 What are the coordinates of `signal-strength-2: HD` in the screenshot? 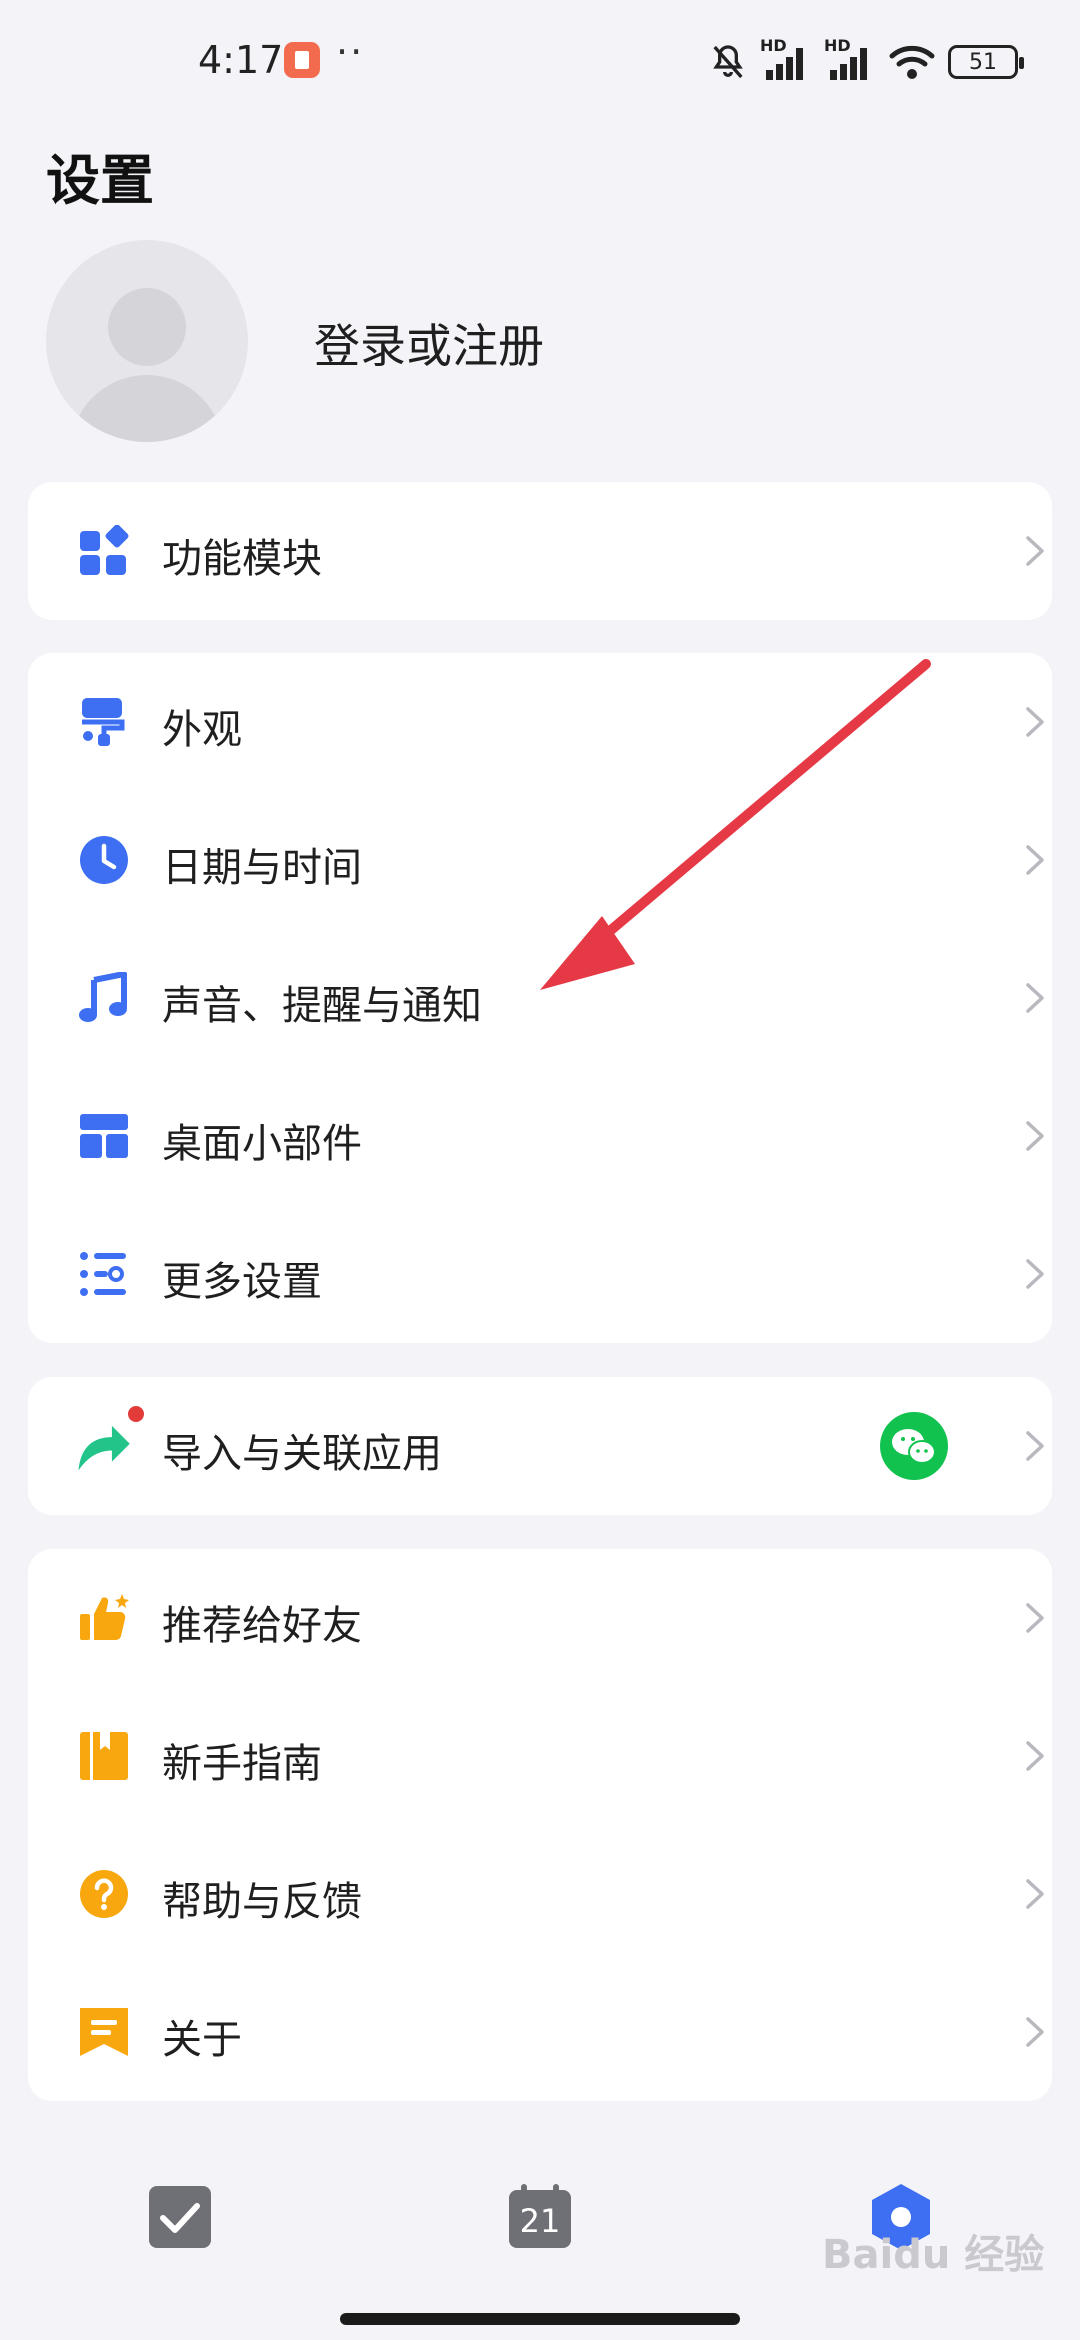 It's located at (850, 59).